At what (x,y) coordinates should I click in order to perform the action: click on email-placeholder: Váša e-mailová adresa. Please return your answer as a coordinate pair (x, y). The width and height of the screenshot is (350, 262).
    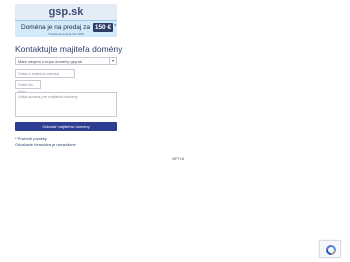
    Looking at the image, I should click on (38, 73).